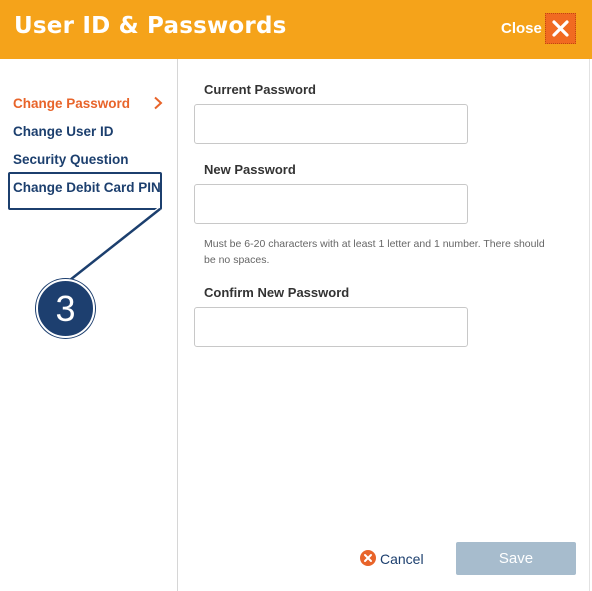 Image resolution: width=592 pixels, height=591 pixels. What do you see at coordinates (277, 292) in the screenshot?
I see `confirm-password-label: Confirm New Password` at bounding box center [277, 292].